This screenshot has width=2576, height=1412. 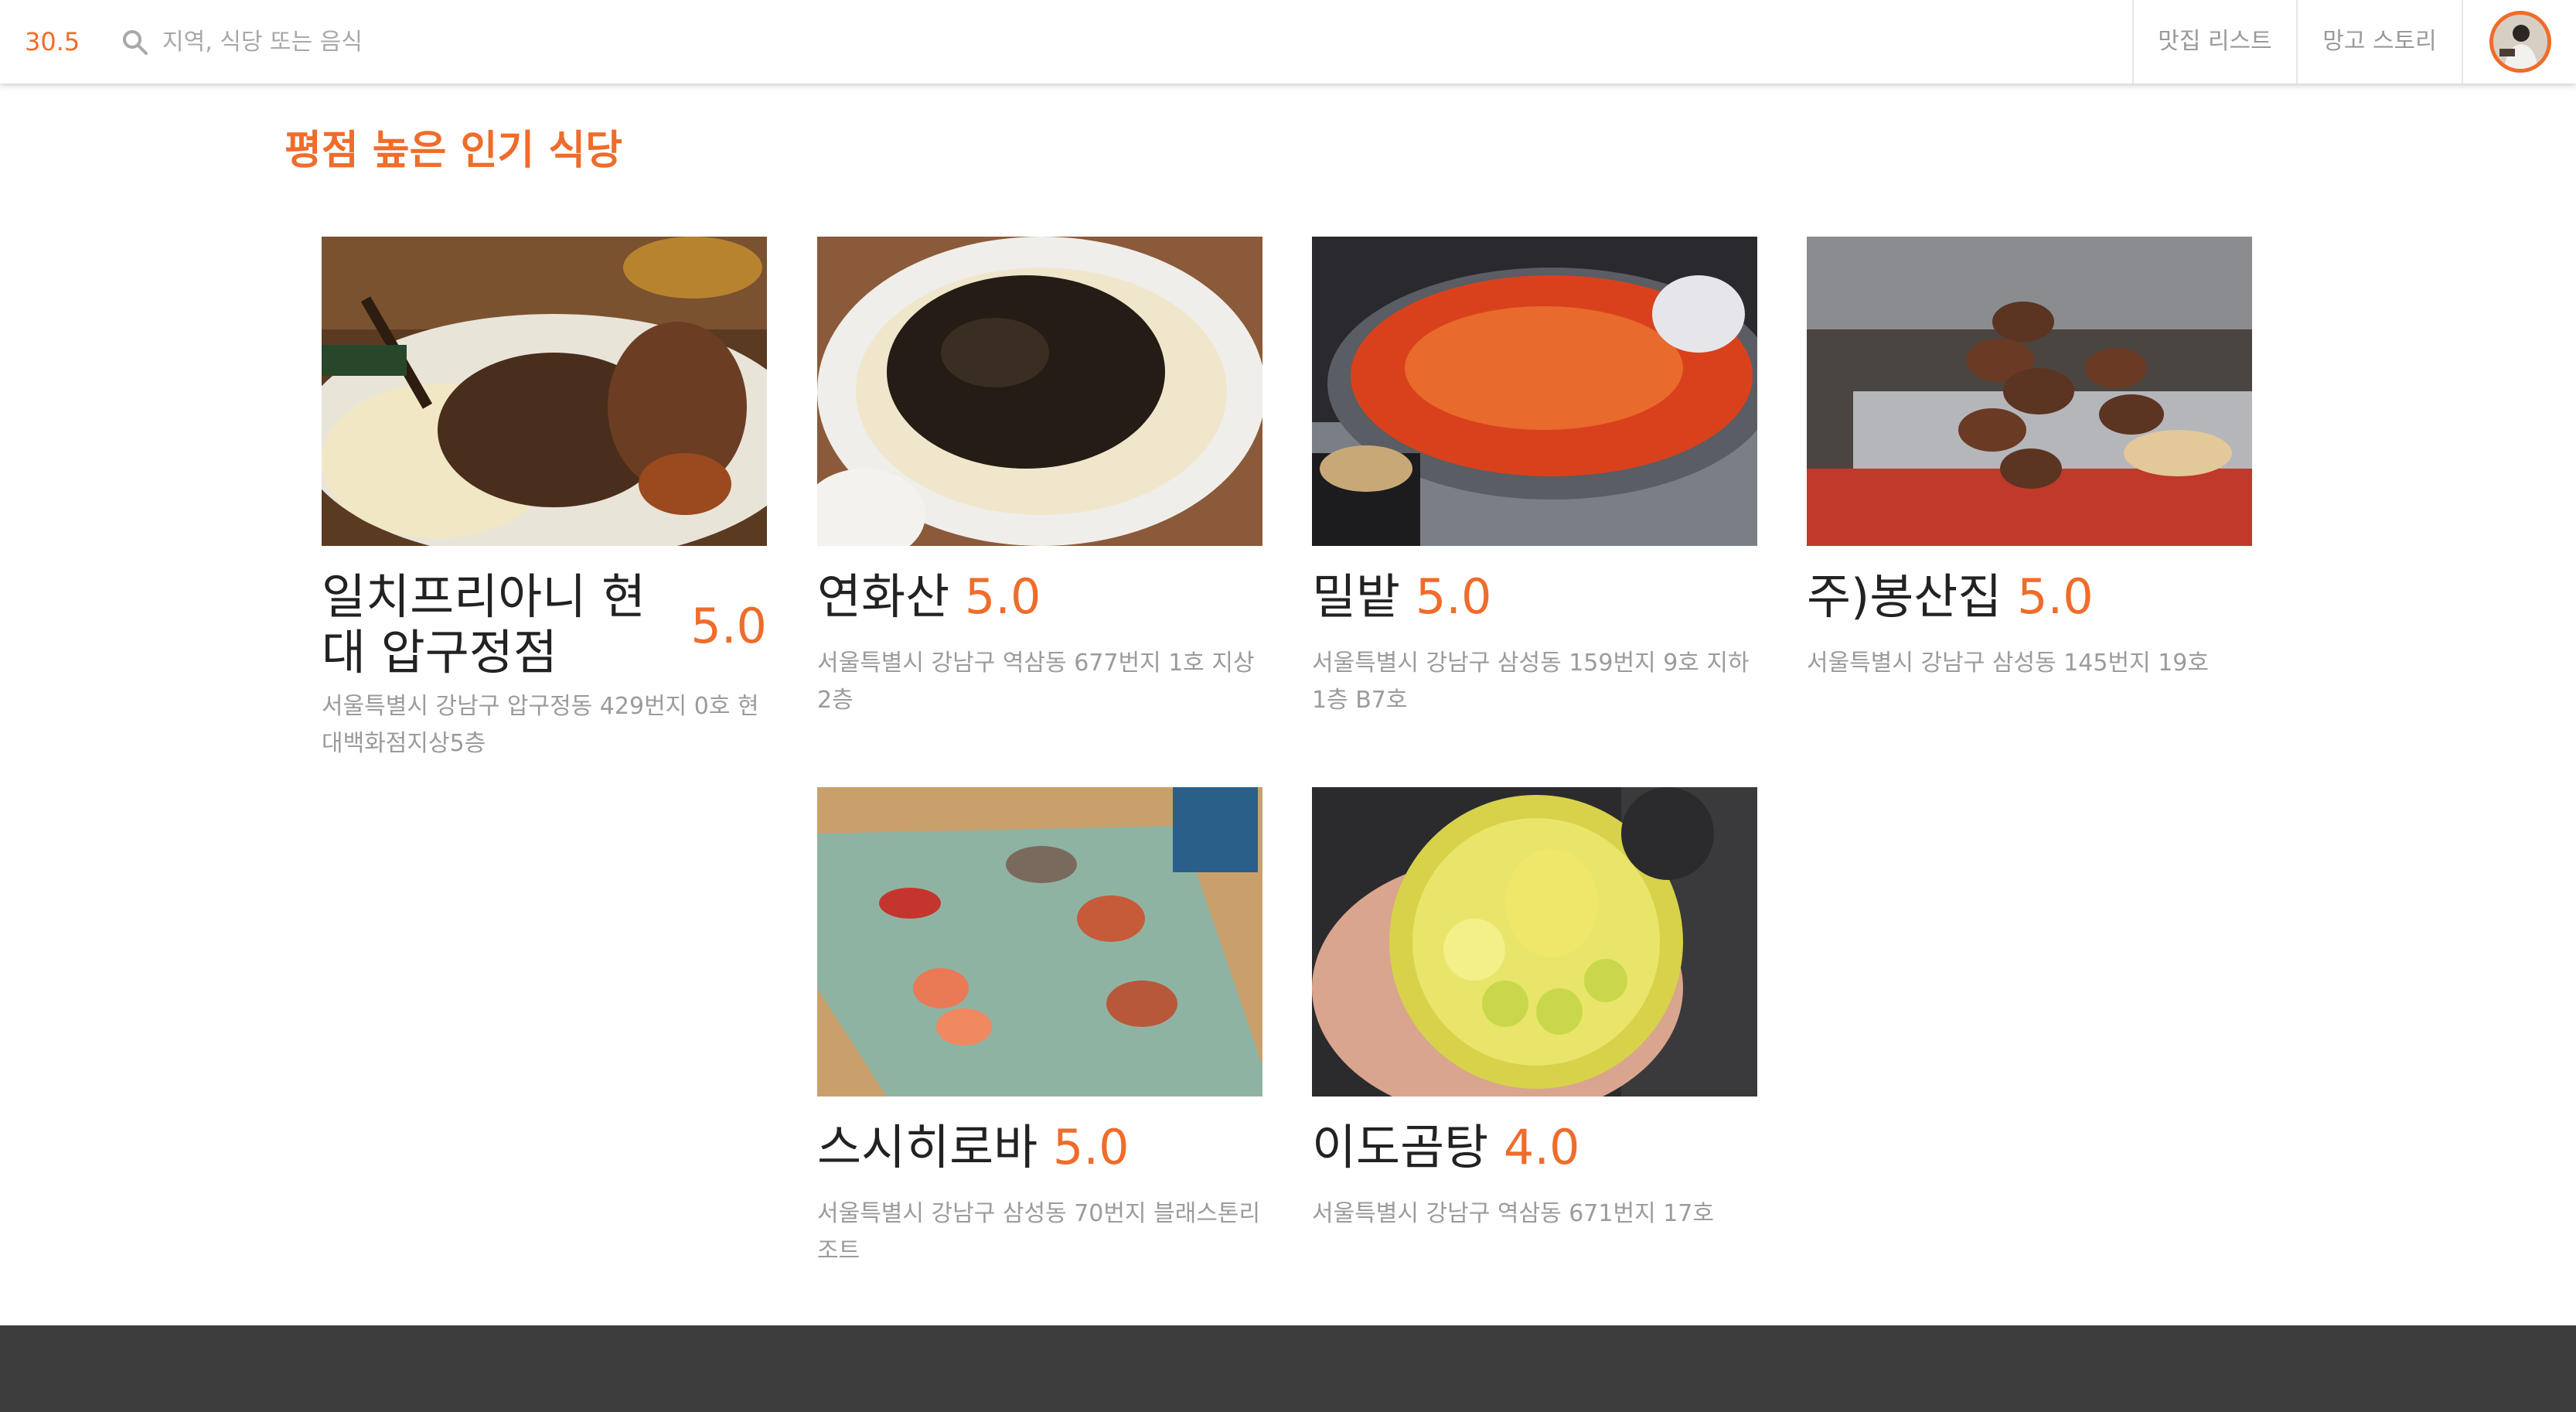 I want to click on restaurant-title: 밀밭 5.0, so click(x=1534, y=597).